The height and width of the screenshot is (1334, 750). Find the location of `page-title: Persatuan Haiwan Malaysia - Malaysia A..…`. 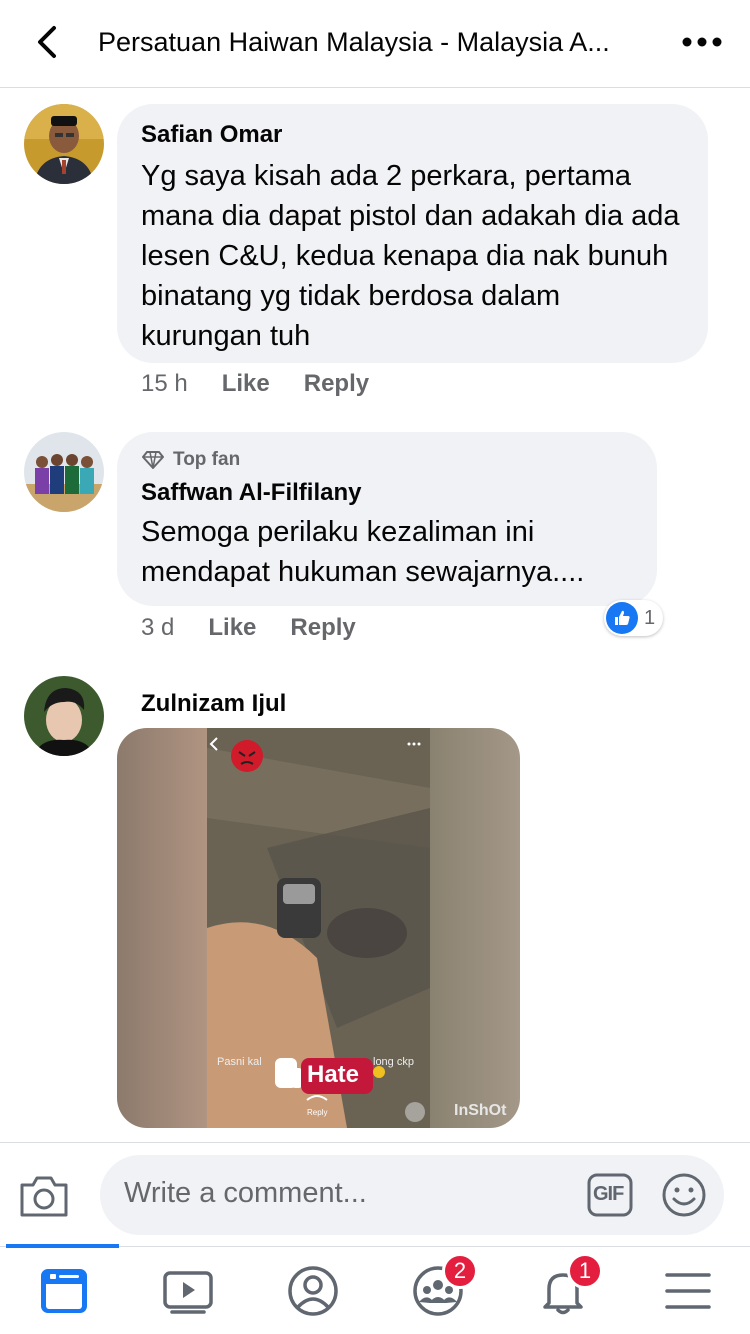

page-title: Persatuan Haiwan Malaysia - Malaysia A..… is located at coordinates (354, 42).